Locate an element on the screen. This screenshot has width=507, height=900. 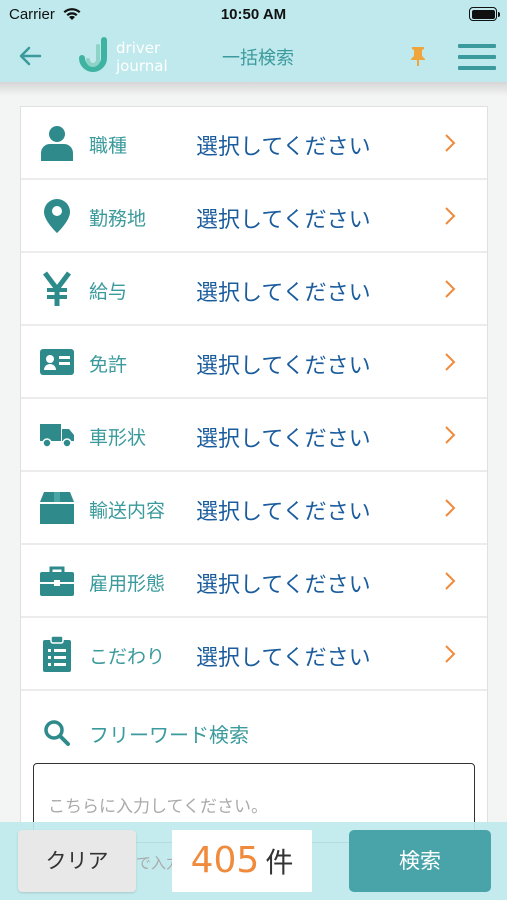
filter-row-license: 免許 選択してください is located at coordinates (254, 362).